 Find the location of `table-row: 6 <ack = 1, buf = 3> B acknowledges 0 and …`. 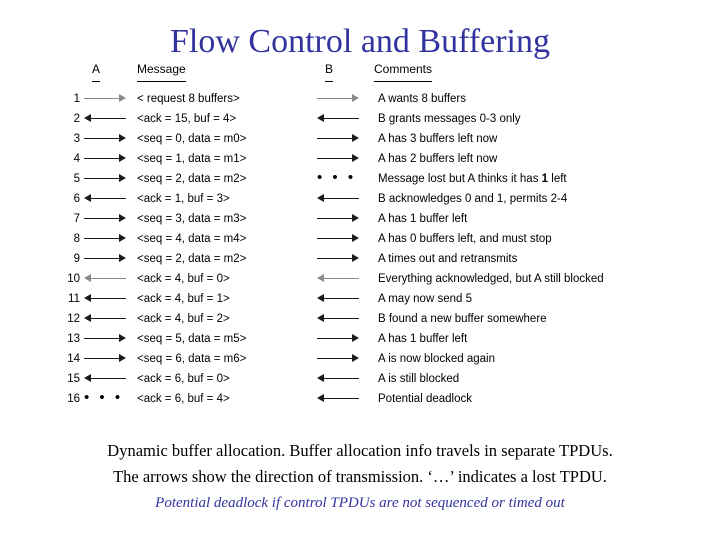

table-row: 6 <ack = 1, buf = 3> B acknowledges 0 and … is located at coordinates (360, 202).